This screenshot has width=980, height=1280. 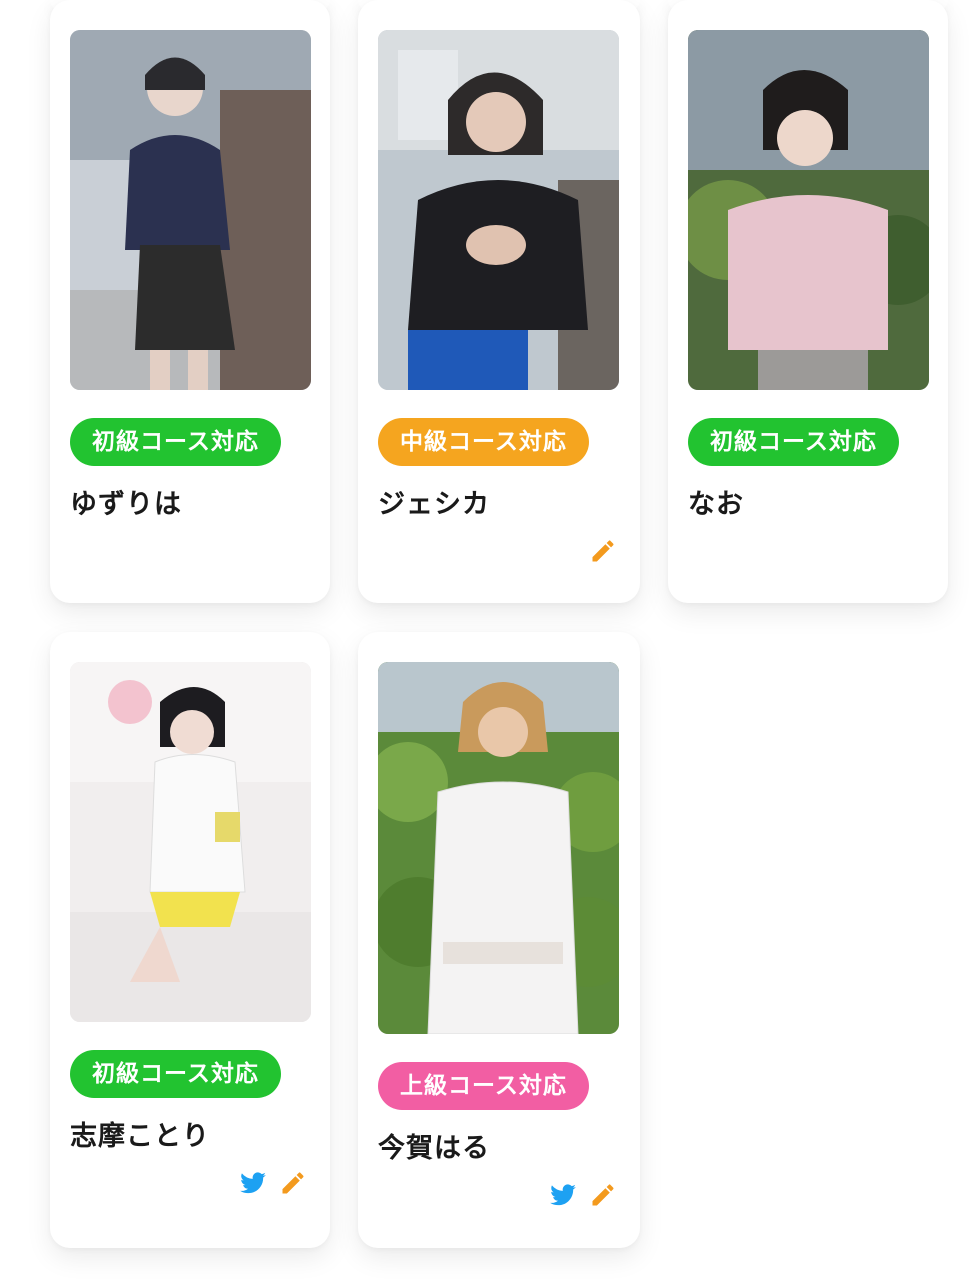 I want to click on cast-name: 志摩ことり, so click(x=140, y=1133).